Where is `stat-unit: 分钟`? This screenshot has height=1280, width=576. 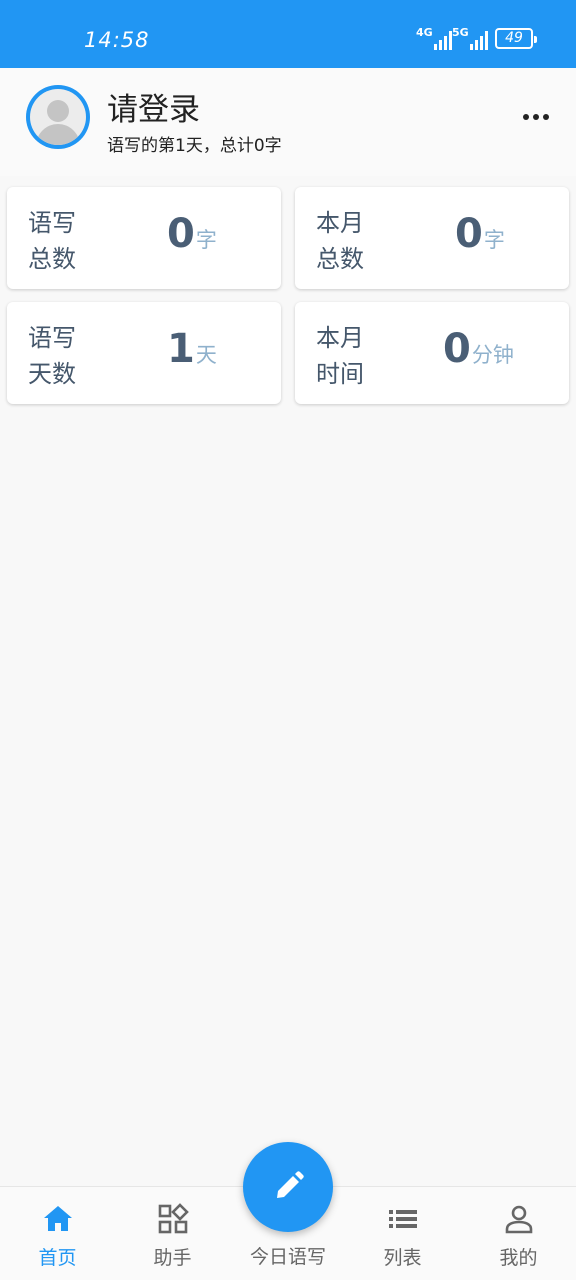
stat-unit: 分钟 is located at coordinates (492, 355).